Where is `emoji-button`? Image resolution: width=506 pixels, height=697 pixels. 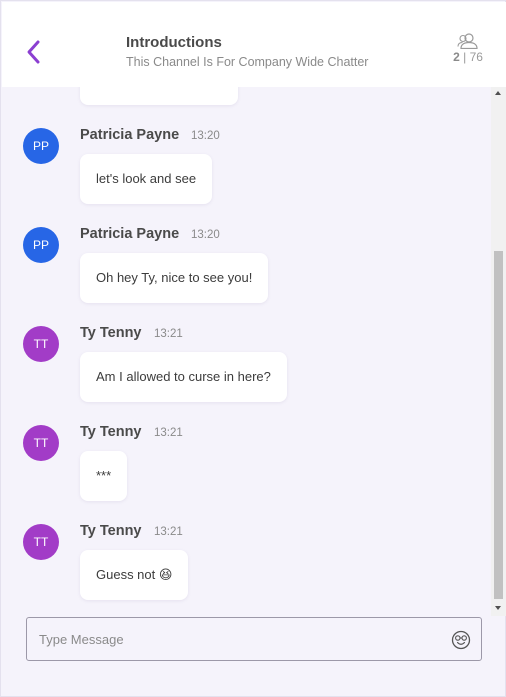
emoji-button is located at coordinates (461, 640).